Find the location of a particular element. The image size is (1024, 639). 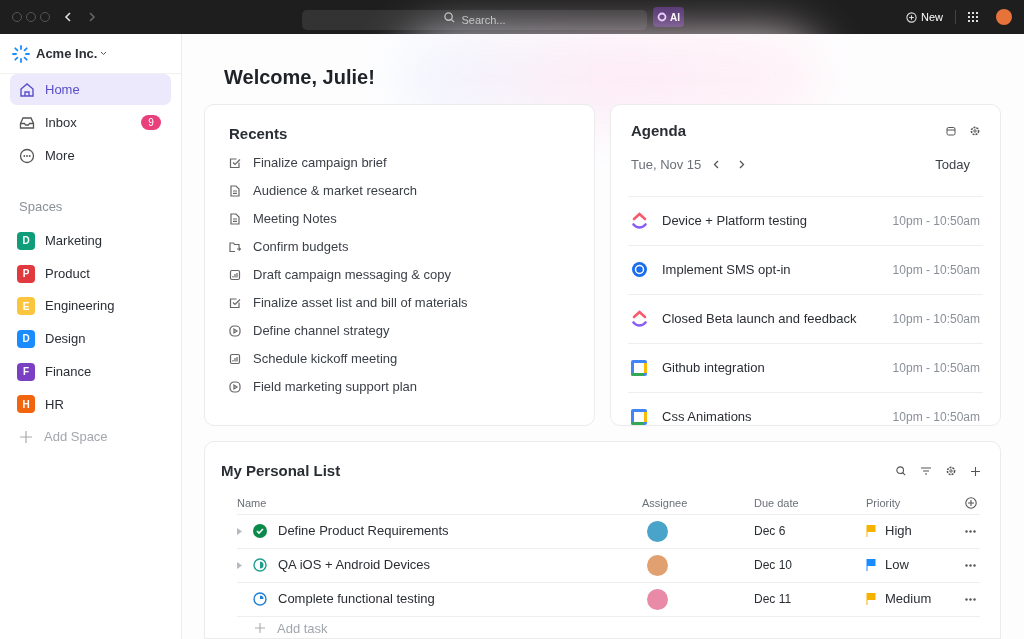

column-header: Name is located at coordinates (252, 503).